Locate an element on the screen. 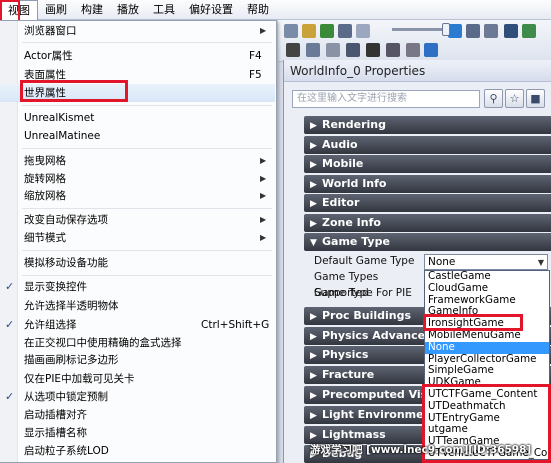  menu-preferences: 偏好设置 is located at coordinates (211, 10).